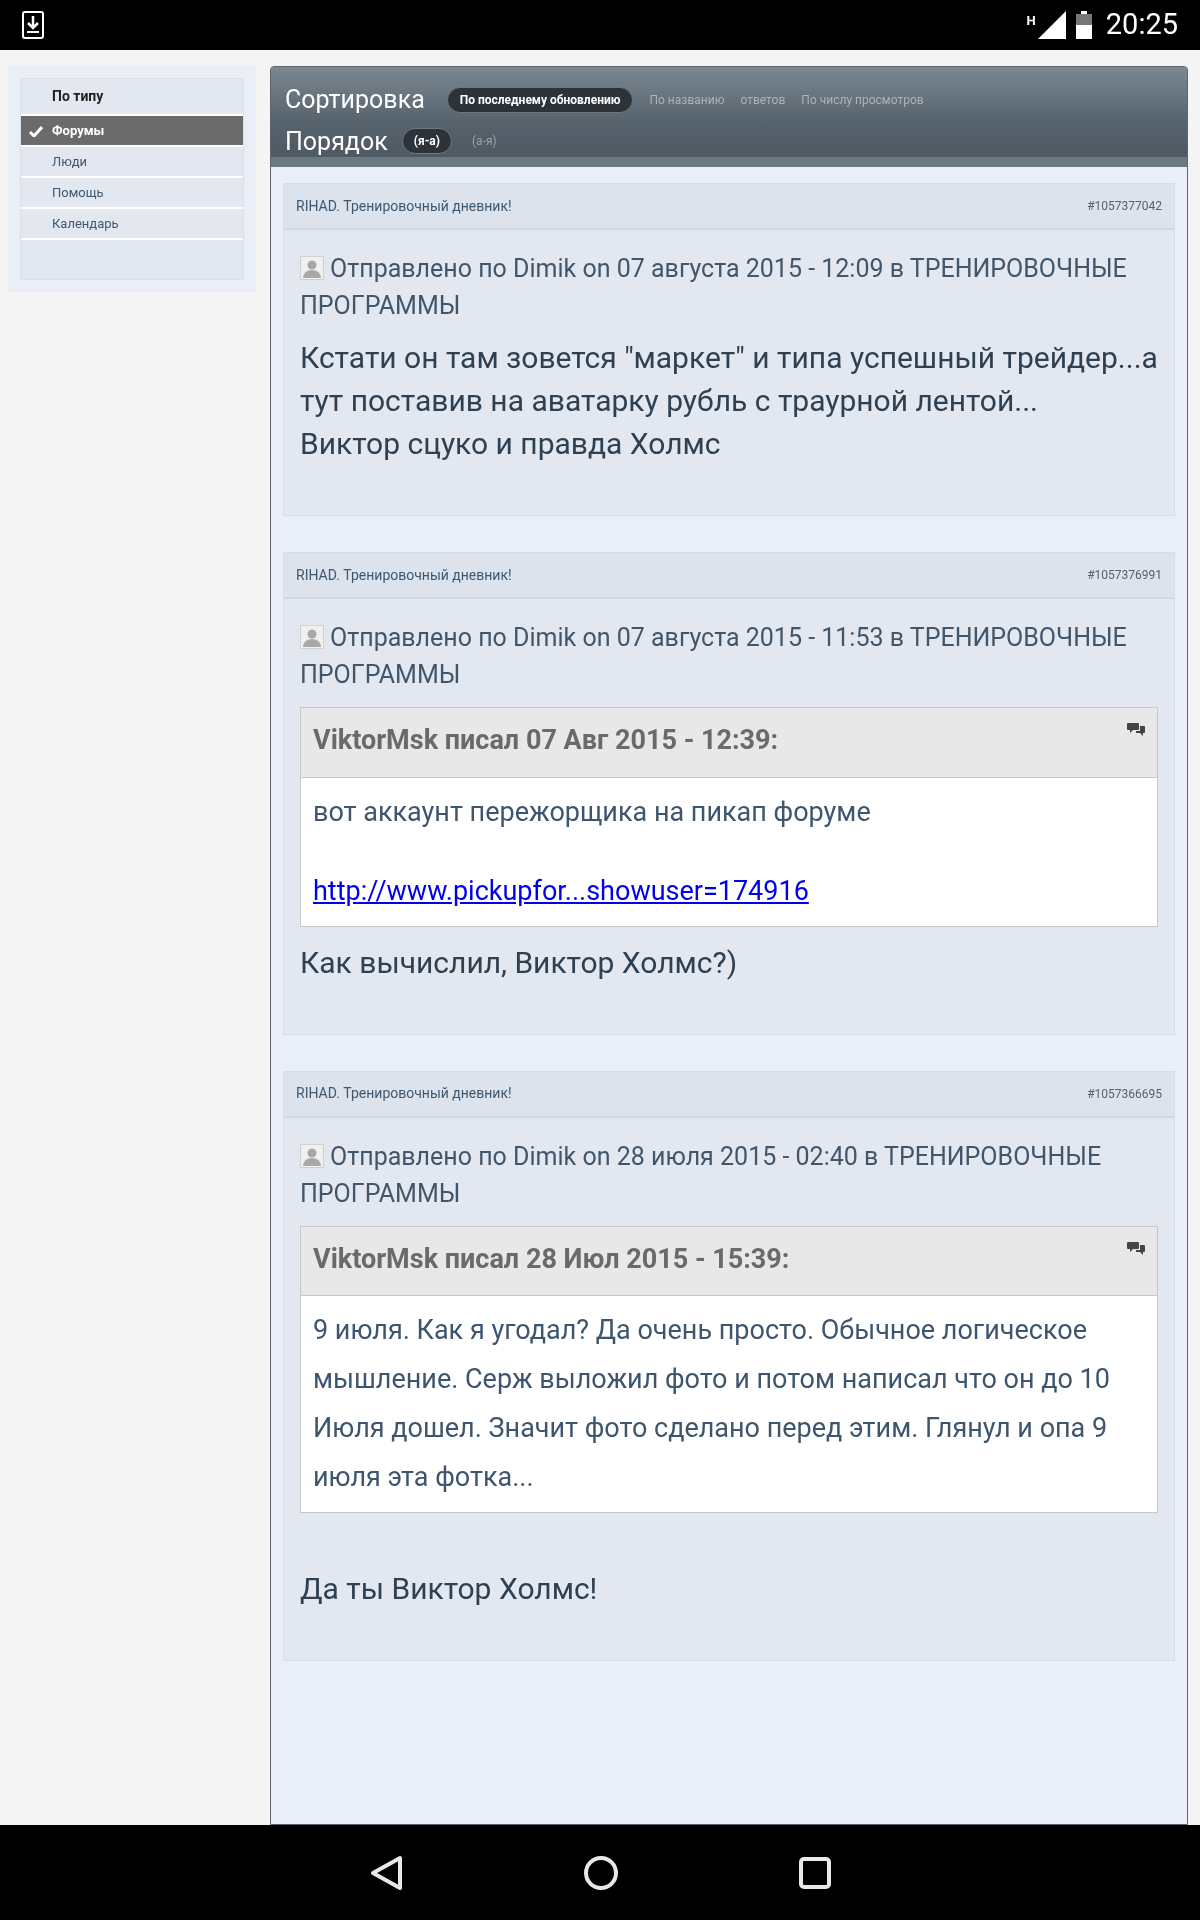  Describe the element at coordinates (701, 1175) in the screenshot. I see `post-meta: Отправлено по Dimik on 28 июля 2015 - 02:40 в ТРЕНИРОВОЧНЫЕ ПРОГРАММЫ` at that location.